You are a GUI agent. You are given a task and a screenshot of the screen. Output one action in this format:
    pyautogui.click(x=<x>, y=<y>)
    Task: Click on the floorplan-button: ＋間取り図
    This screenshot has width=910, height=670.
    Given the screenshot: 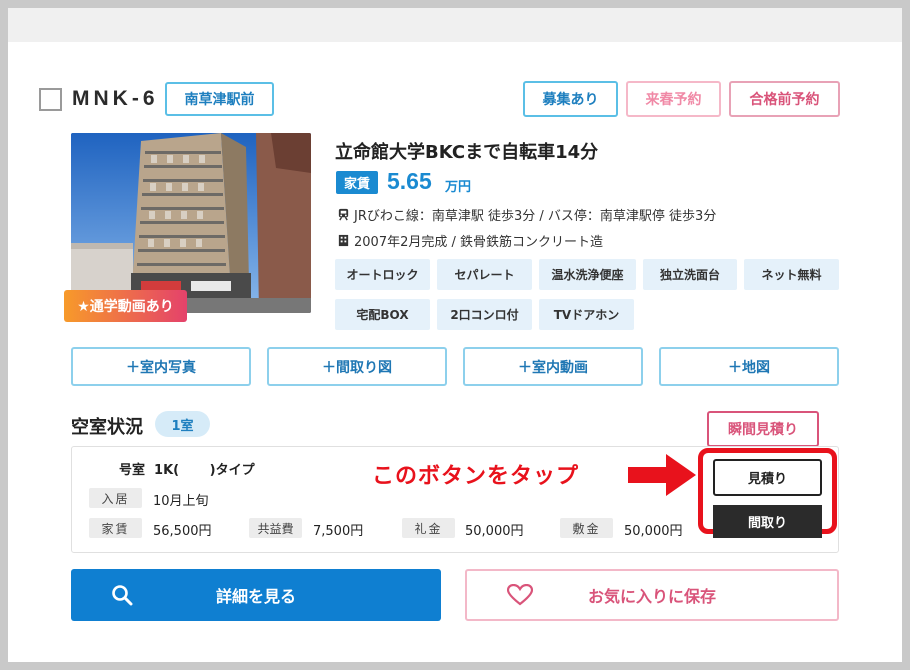 What is the action you would take?
    pyautogui.click(x=357, y=366)
    